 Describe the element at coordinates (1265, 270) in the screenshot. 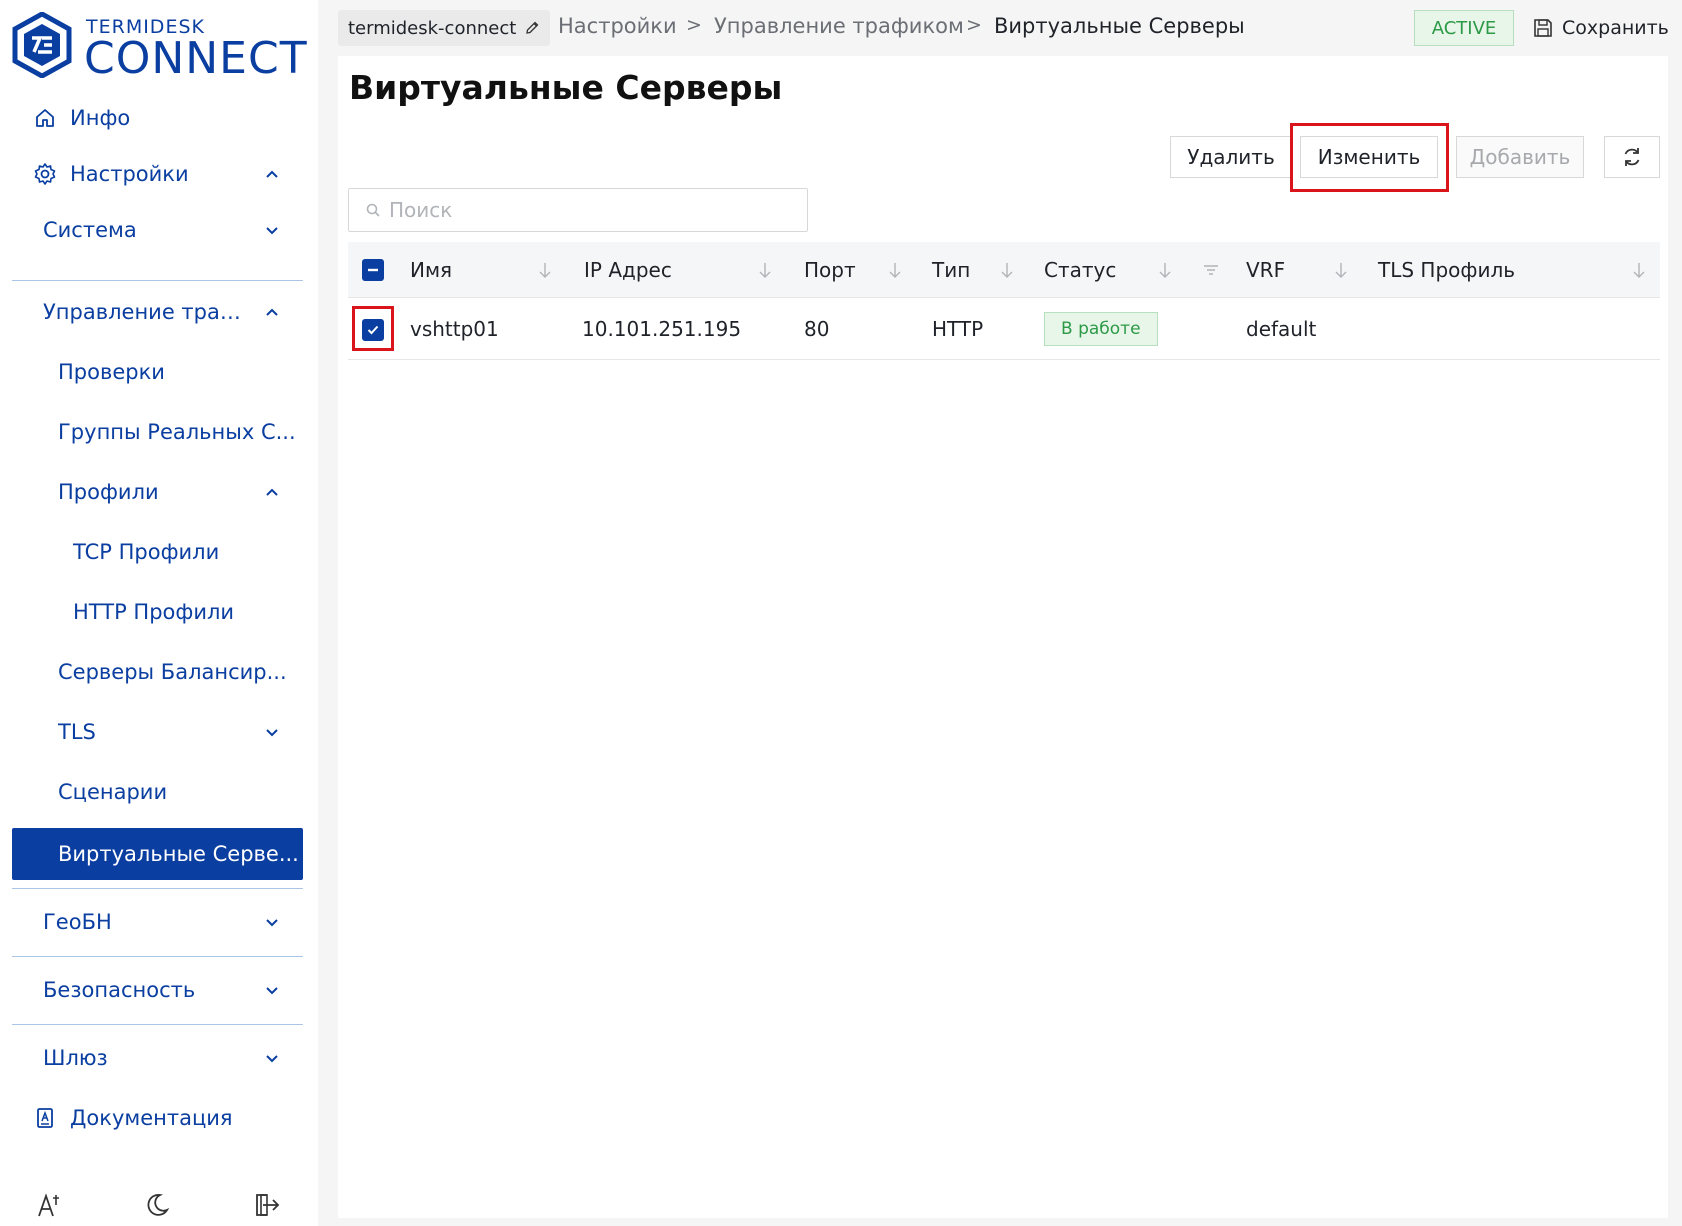

I see `column-header-vrf: VRF` at that location.